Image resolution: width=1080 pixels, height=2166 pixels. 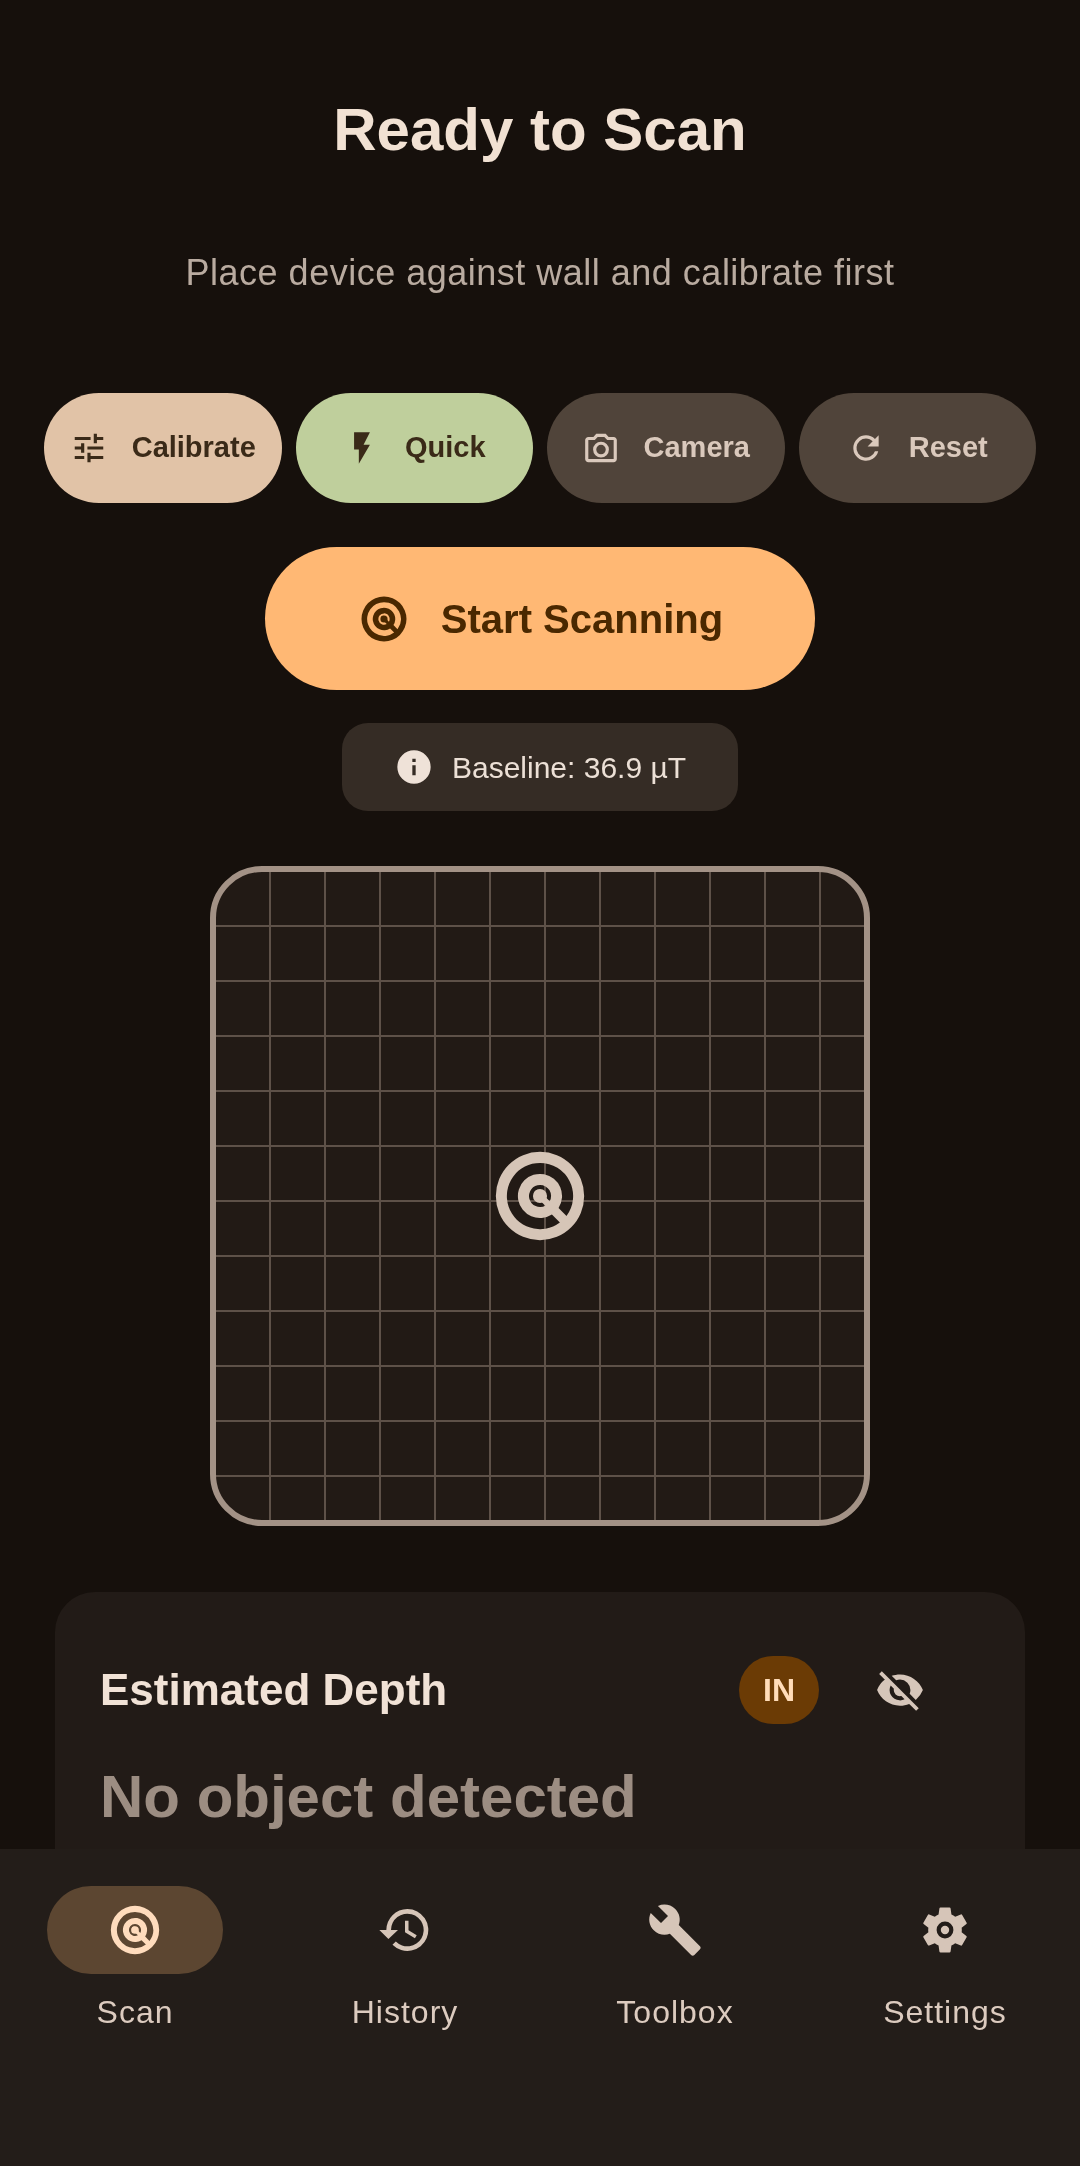 What do you see at coordinates (135, 2026) in the screenshot?
I see `nav-item: Scan` at bounding box center [135, 2026].